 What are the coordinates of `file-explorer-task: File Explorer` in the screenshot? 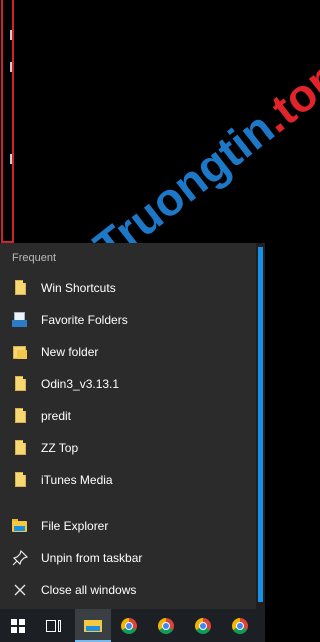 It's located at (128, 526).